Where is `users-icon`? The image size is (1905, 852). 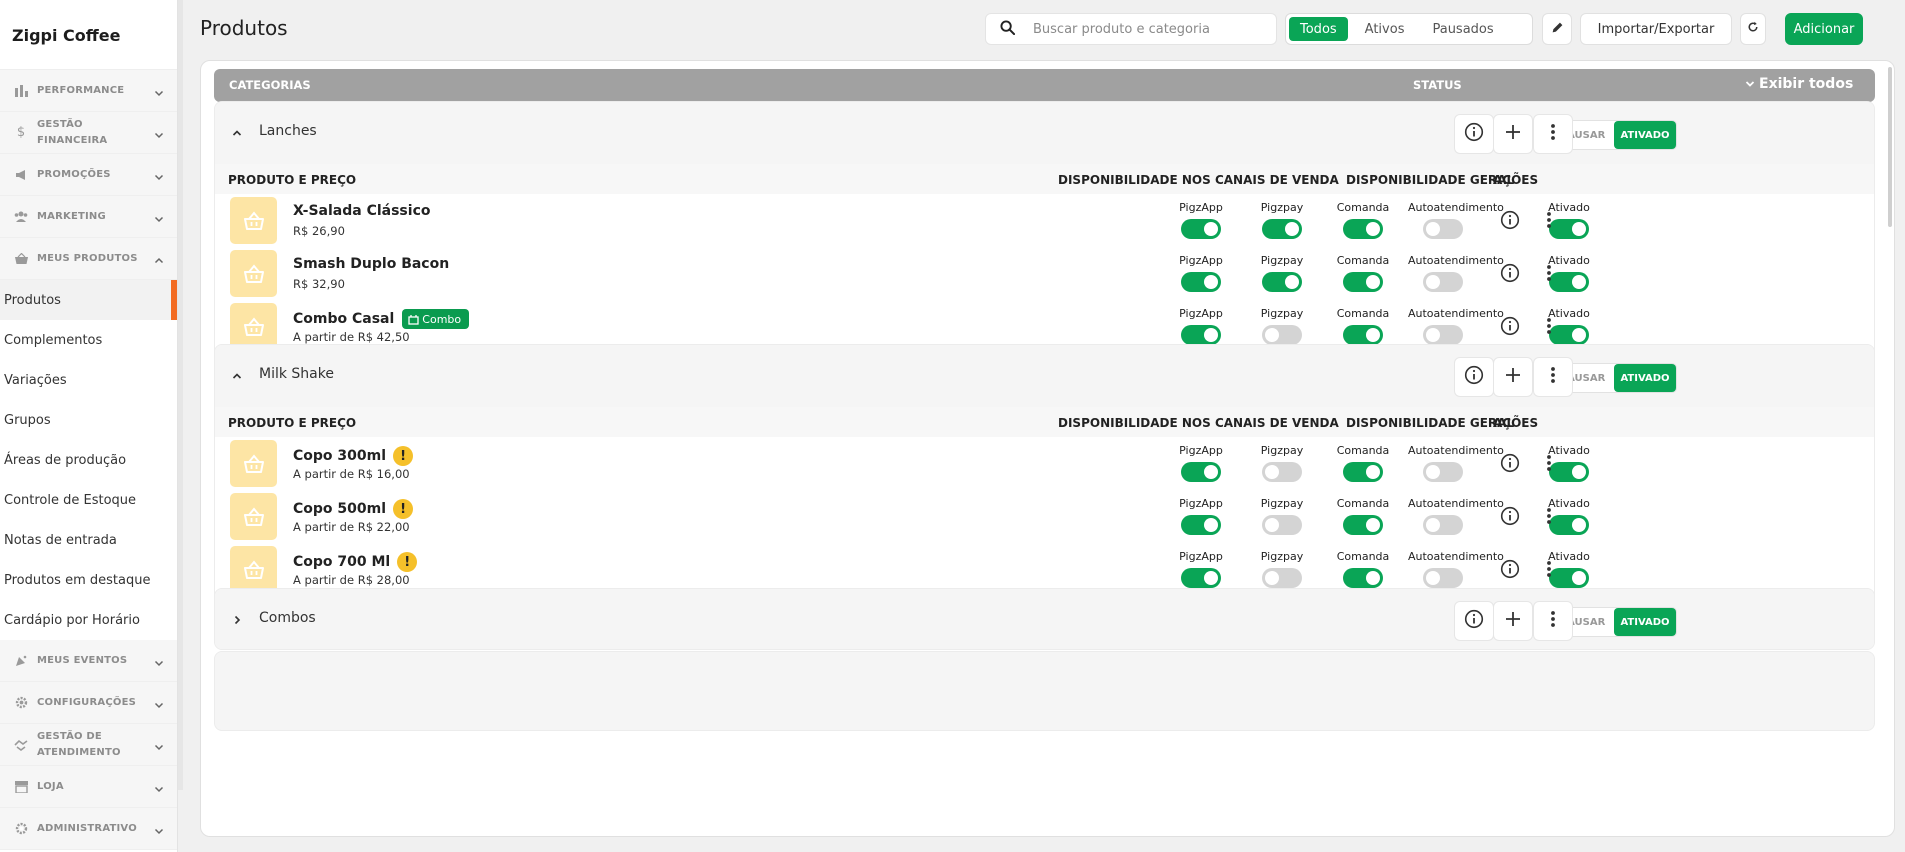
users-icon is located at coordinates (21, 217).